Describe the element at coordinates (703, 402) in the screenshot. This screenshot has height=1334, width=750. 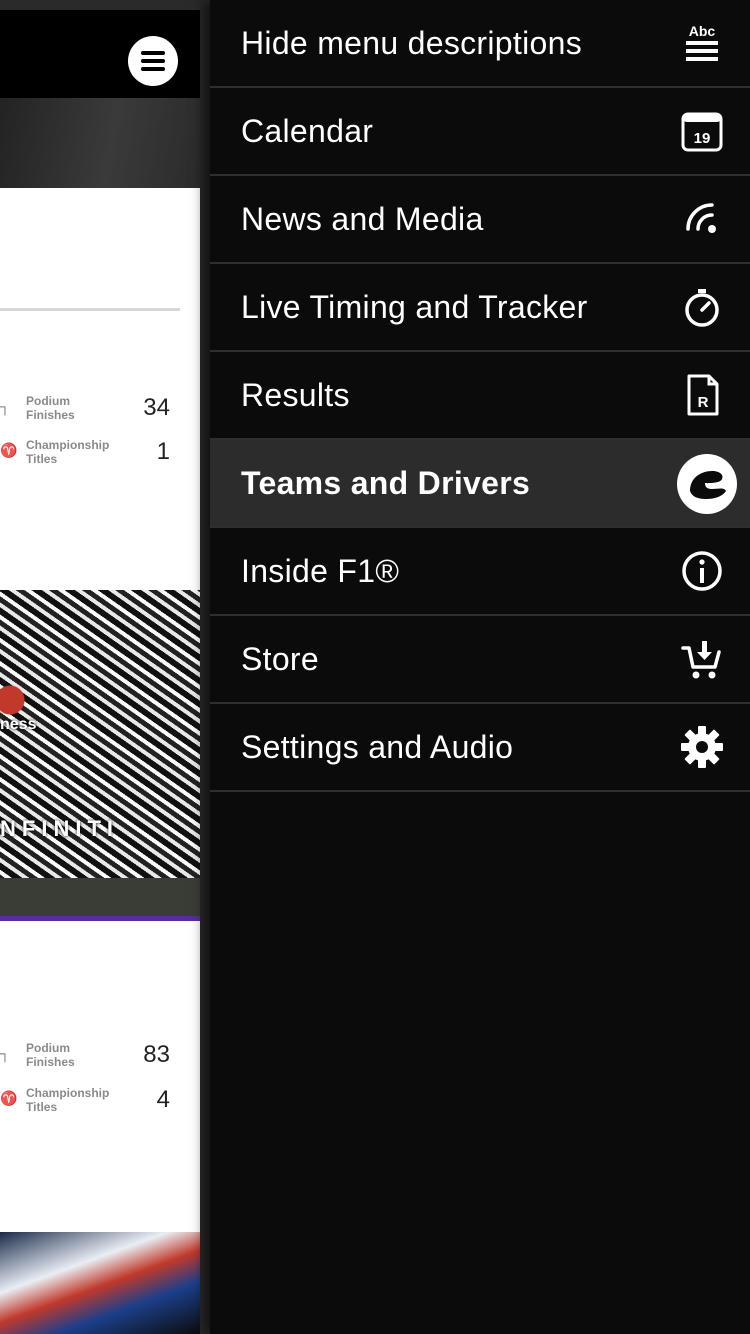
I see `results-icon-text: R` at that location.